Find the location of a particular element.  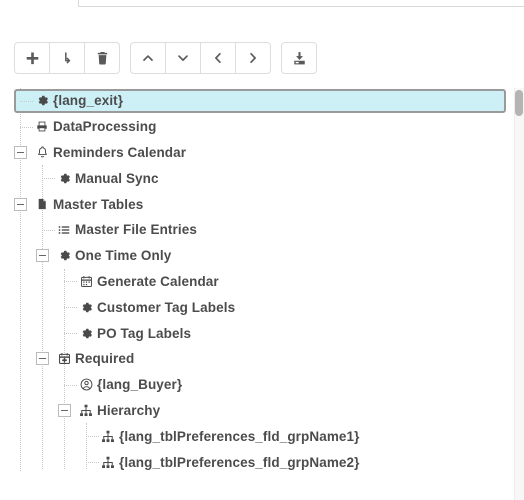

tree-node-label: {lang_Buyer} is located at coordinates (140, 385).